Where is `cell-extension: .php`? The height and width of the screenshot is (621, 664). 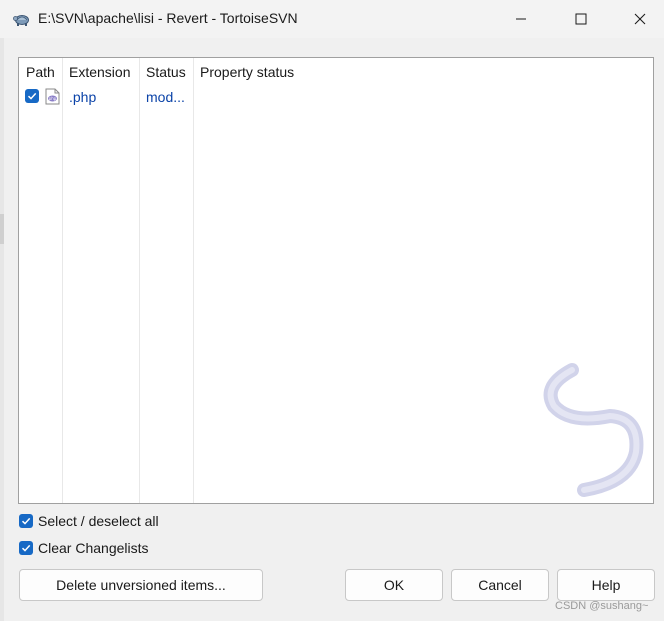 cell-extension: .php is located at coordinates (83, 97).